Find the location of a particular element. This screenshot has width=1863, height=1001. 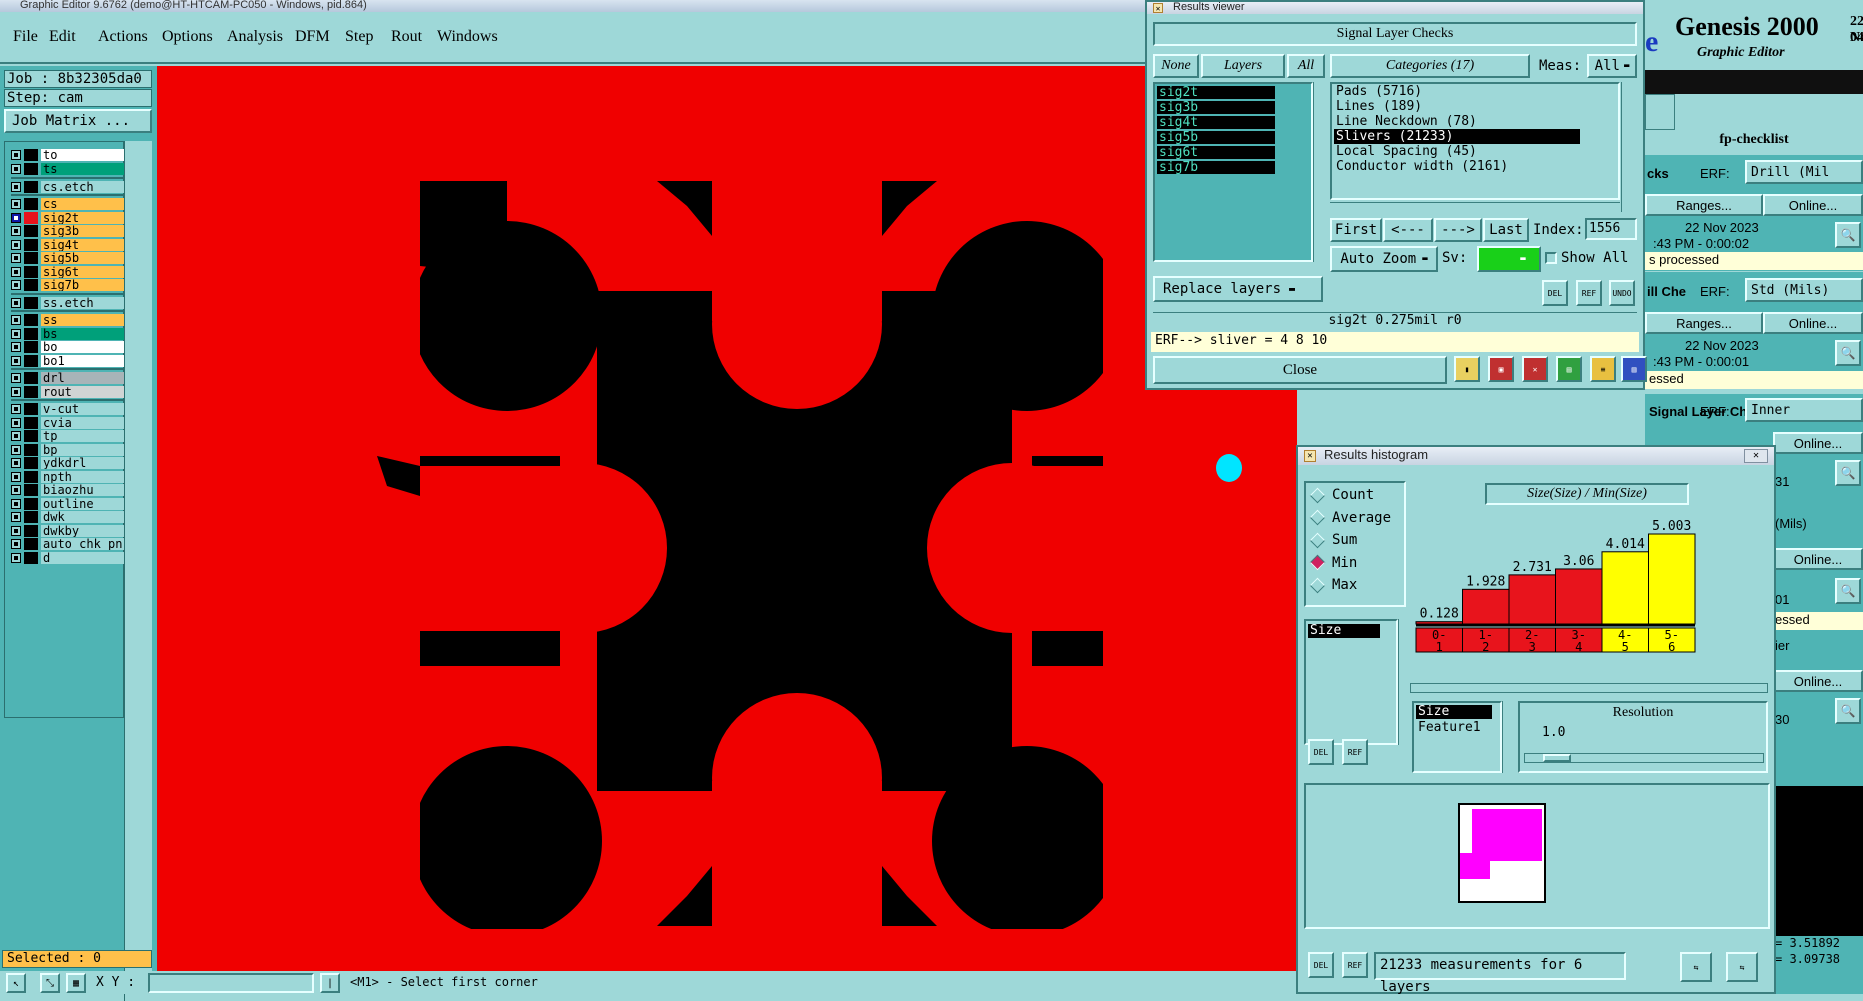

attribute-item: Size is located at coordinates (1344, 631).